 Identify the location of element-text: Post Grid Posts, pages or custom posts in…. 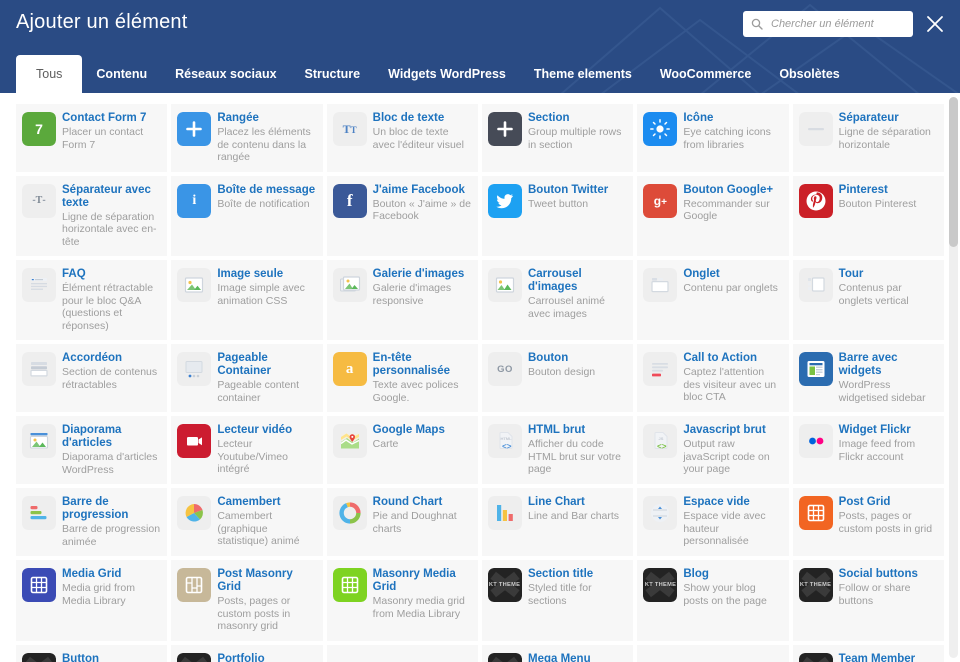
(888, 515).